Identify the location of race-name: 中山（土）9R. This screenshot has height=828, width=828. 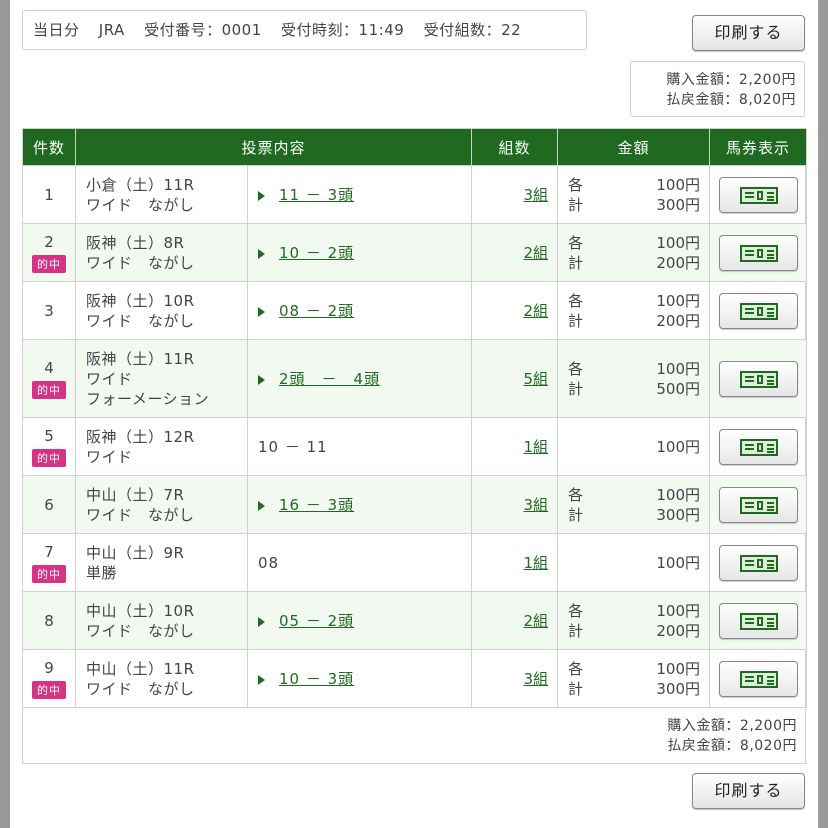
(135, 552).